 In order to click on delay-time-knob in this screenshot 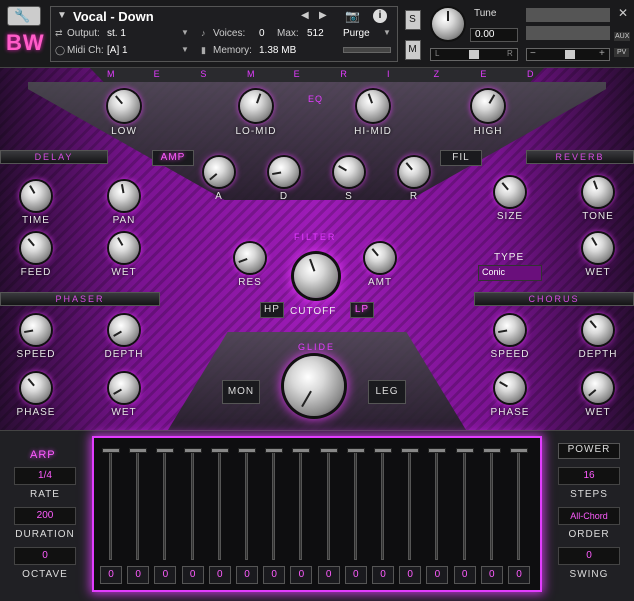, I will do `click(36, 196)`.